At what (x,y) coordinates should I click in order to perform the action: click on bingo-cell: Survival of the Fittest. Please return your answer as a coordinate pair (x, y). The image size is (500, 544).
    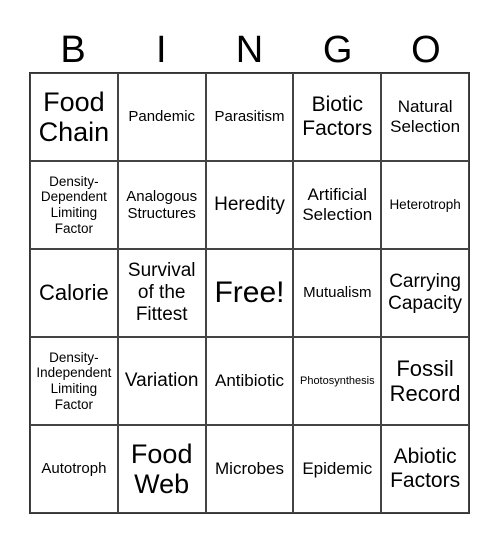
    Looking at the image, I should click on (161, 293).